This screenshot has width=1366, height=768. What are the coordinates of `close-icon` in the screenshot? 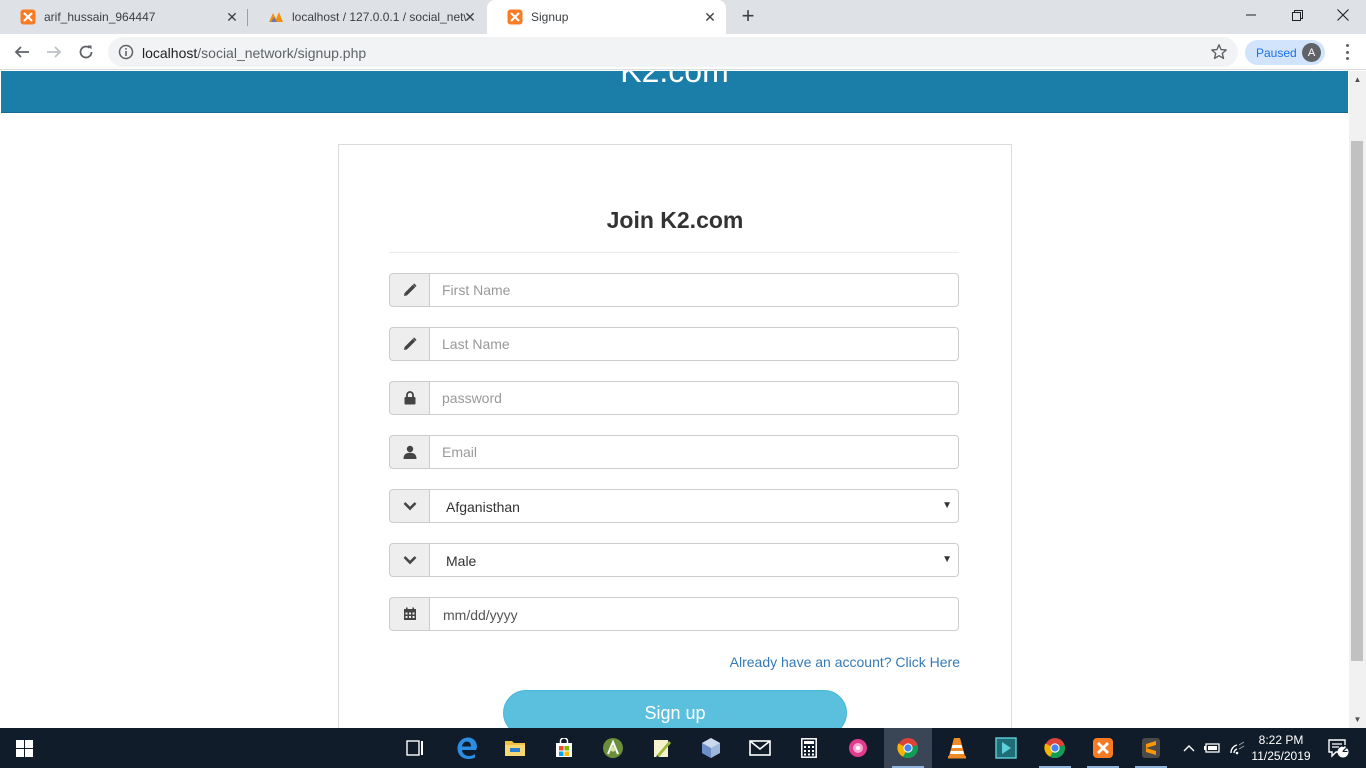 It's located at (1343, 15).